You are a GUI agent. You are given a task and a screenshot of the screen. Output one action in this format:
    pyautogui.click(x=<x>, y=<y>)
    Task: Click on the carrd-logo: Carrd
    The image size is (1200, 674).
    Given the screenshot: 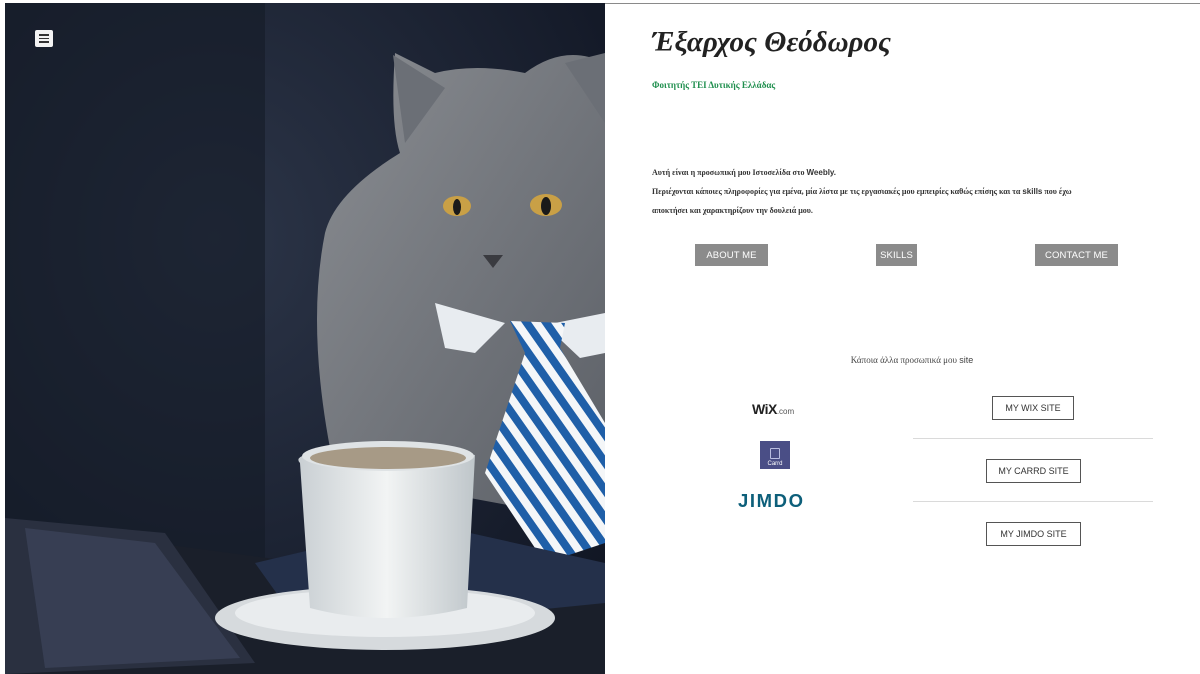 What is the action you would take?
    pyautogui.click(x=775, y=455)
    